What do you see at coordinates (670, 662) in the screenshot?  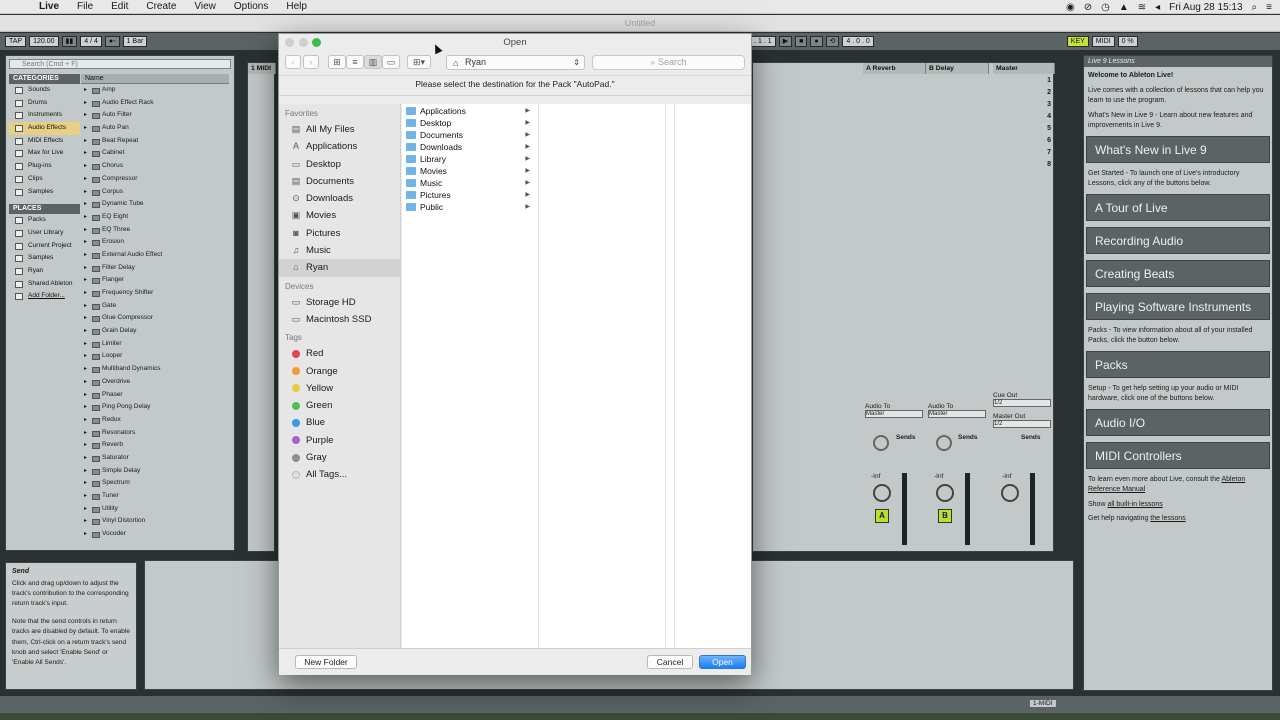 I see `cancel-button: Cancel` at bounding box center [670, 662].